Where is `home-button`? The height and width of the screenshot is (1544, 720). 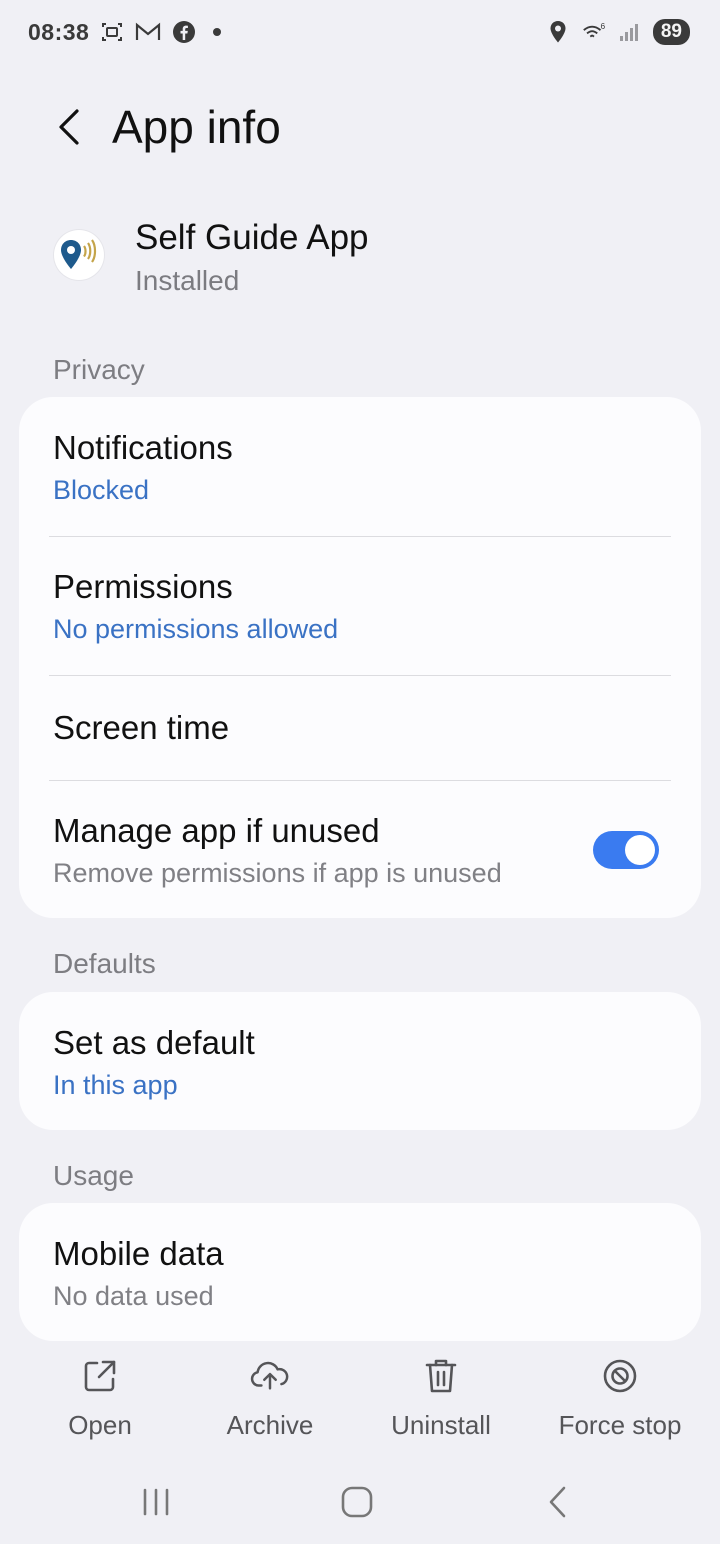
home-button is located at coordinates (357, 1502).